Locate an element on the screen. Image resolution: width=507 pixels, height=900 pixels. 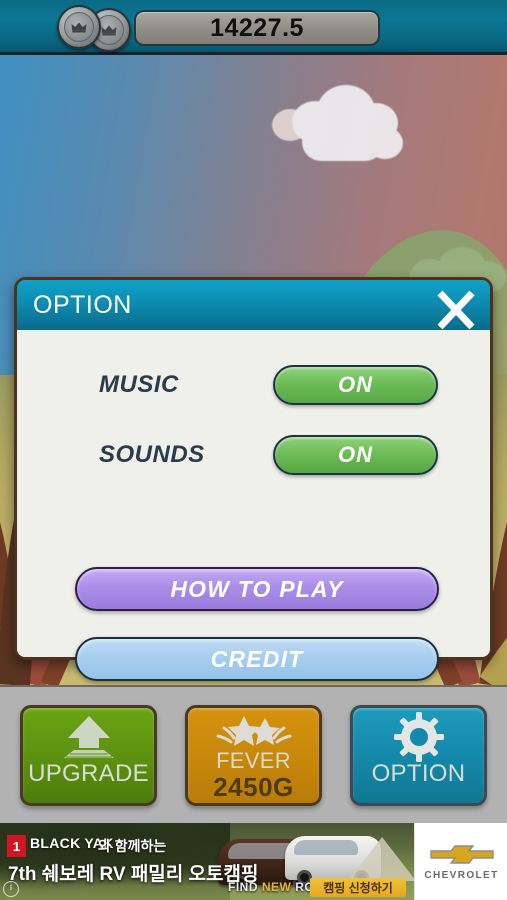
ad-tagline-find: FIND is located at coordinates (243, 887).